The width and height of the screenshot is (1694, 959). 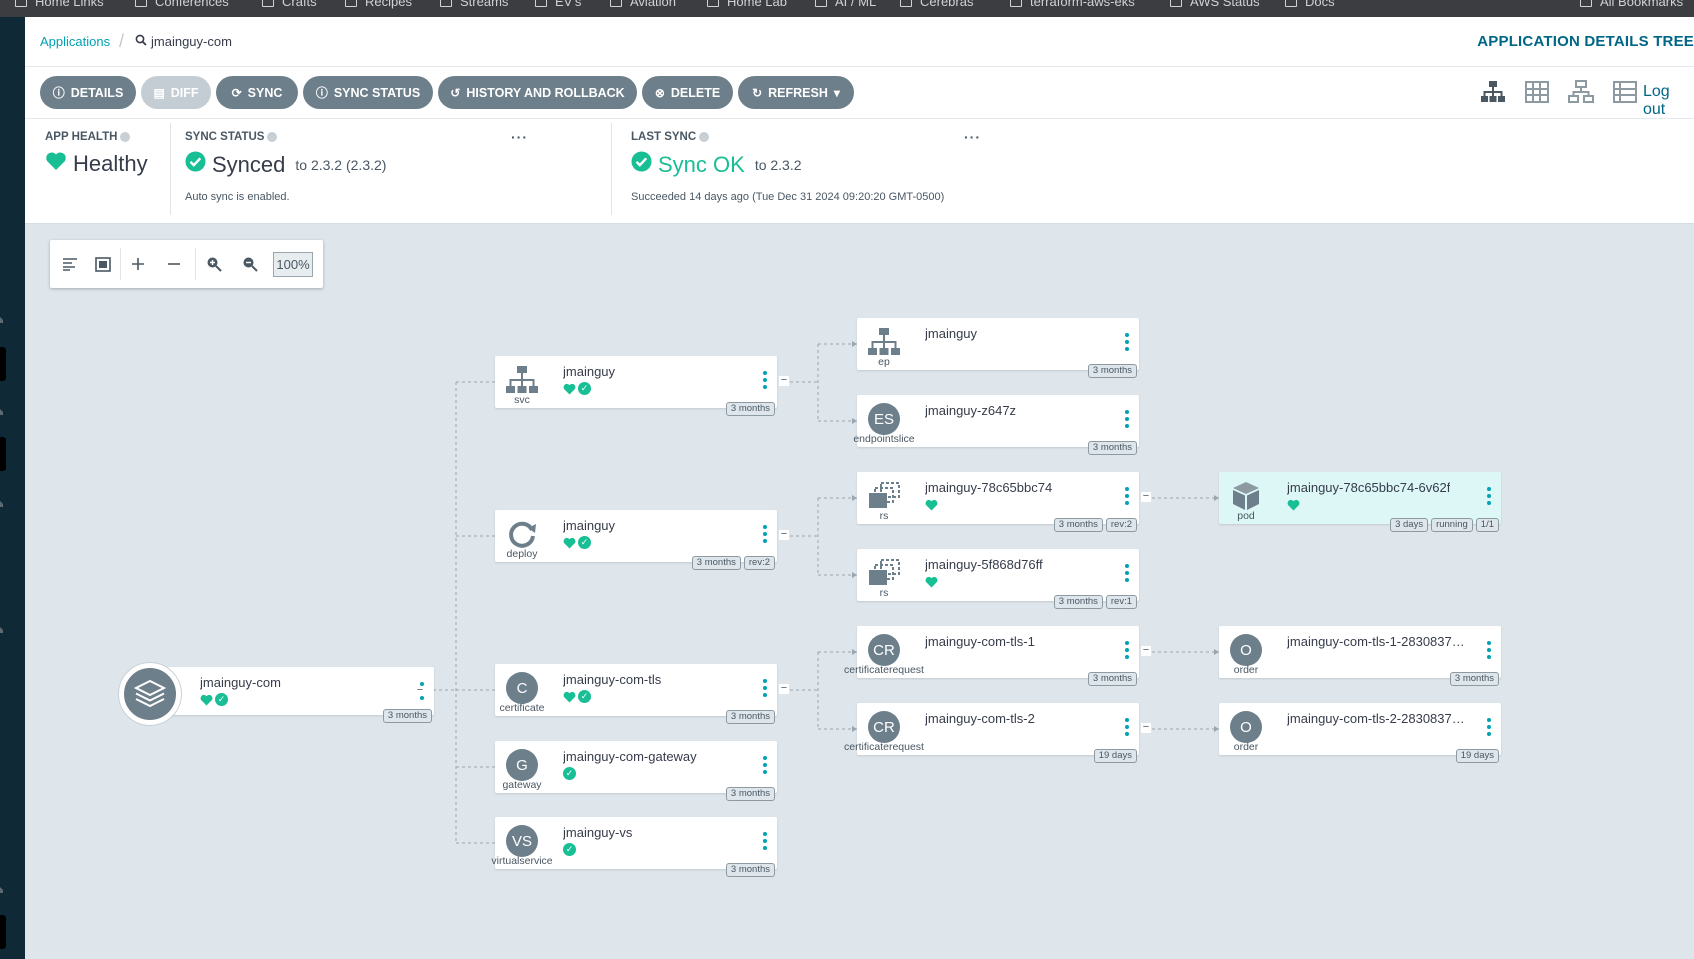 What do you see at coordinates (138, 264) in the screenshot?
I see `expand-all-icon` at bounding box center [138, 264].